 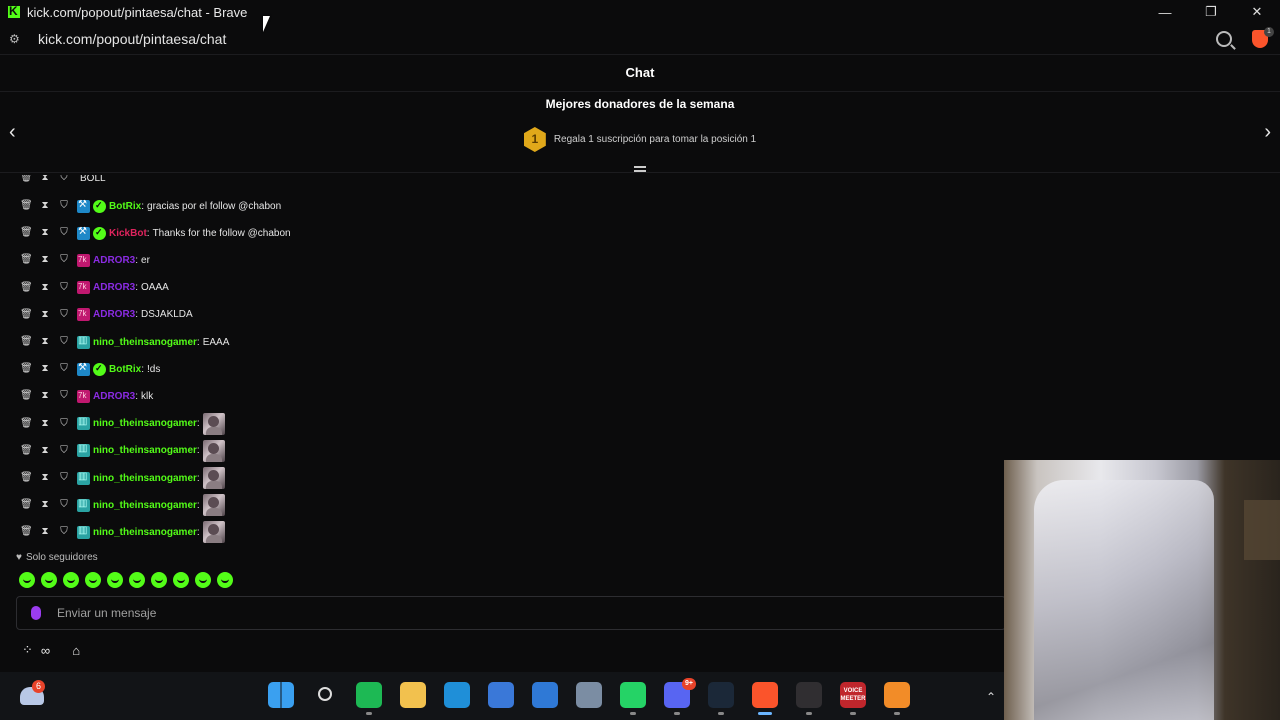 I want to click on settings-icon, so click(x=589, y=695).